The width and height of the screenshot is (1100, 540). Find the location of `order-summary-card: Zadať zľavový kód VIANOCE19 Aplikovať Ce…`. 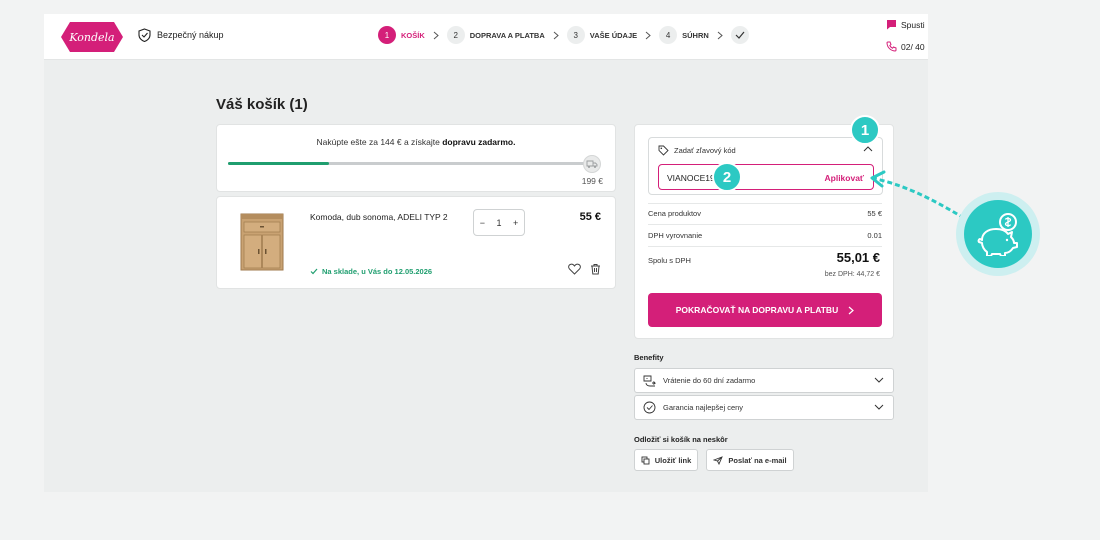

order-summary-card: Zadať zľavový kód VIANOCE19 Aplikovať Ce… is located at coordinates (764, 231).